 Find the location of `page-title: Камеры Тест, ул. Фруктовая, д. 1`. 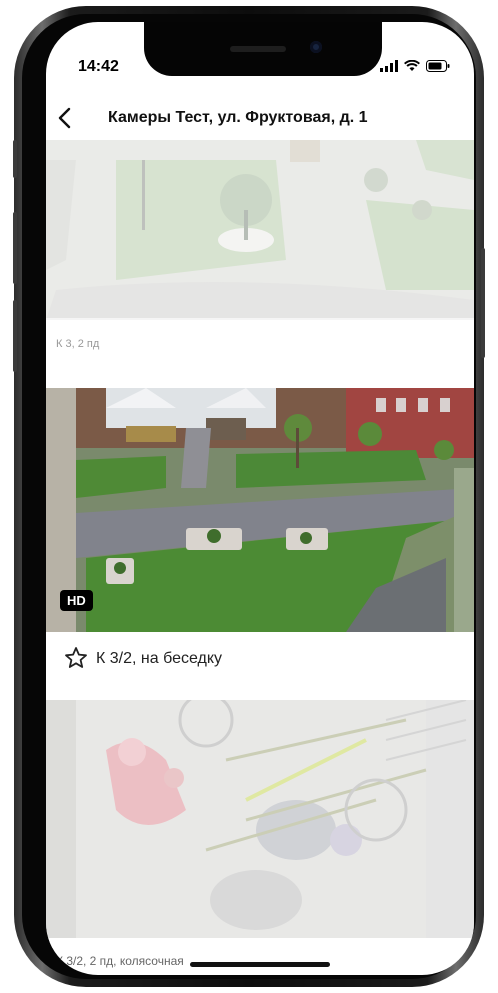

page-title: Камеры Тест, ул. Фруктовая, д. 1 is located at coordinates (238, 117).